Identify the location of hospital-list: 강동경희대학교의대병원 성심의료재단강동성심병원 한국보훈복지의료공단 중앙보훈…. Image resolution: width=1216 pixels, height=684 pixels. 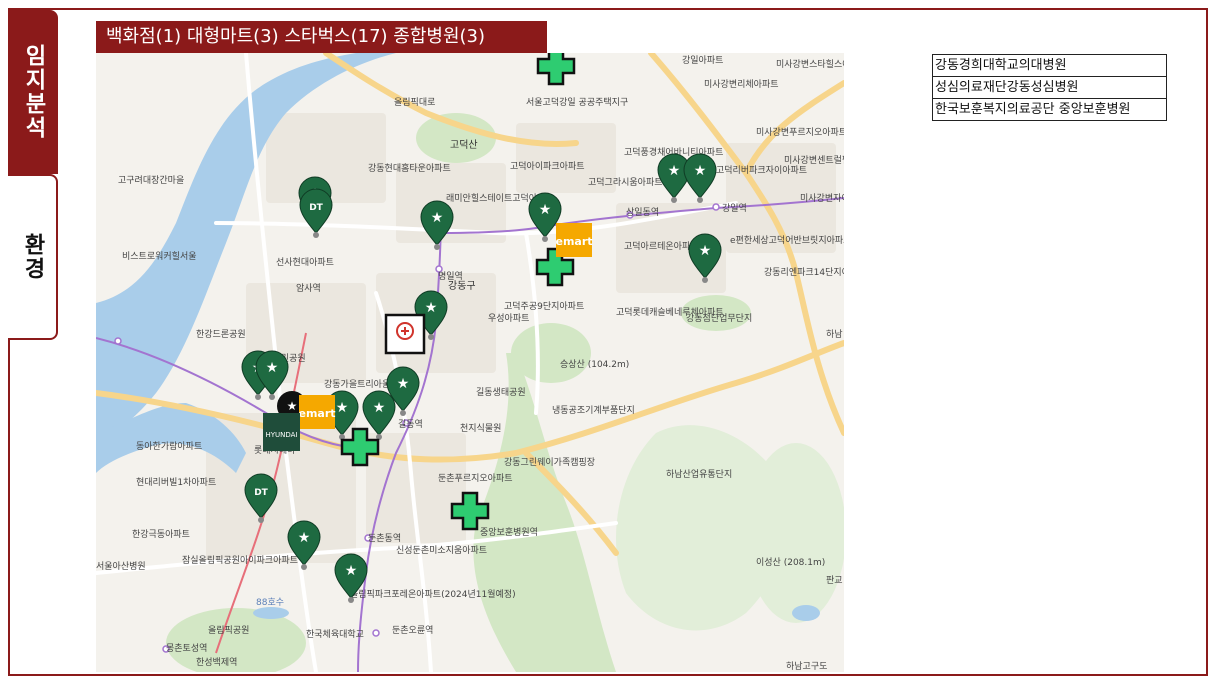
(1049, 87).